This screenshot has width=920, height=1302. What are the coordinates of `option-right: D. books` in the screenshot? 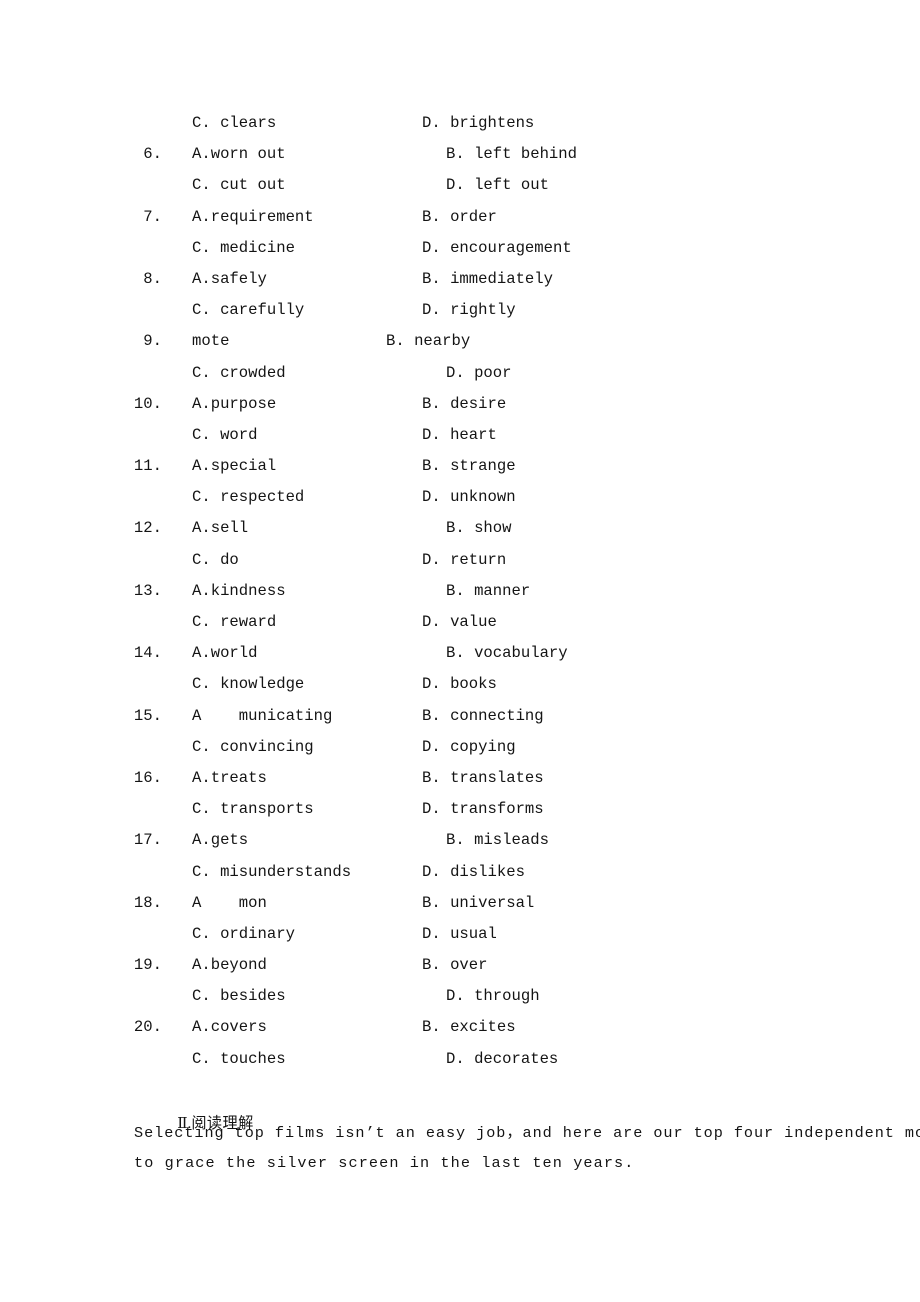 It's located at (459, 684).